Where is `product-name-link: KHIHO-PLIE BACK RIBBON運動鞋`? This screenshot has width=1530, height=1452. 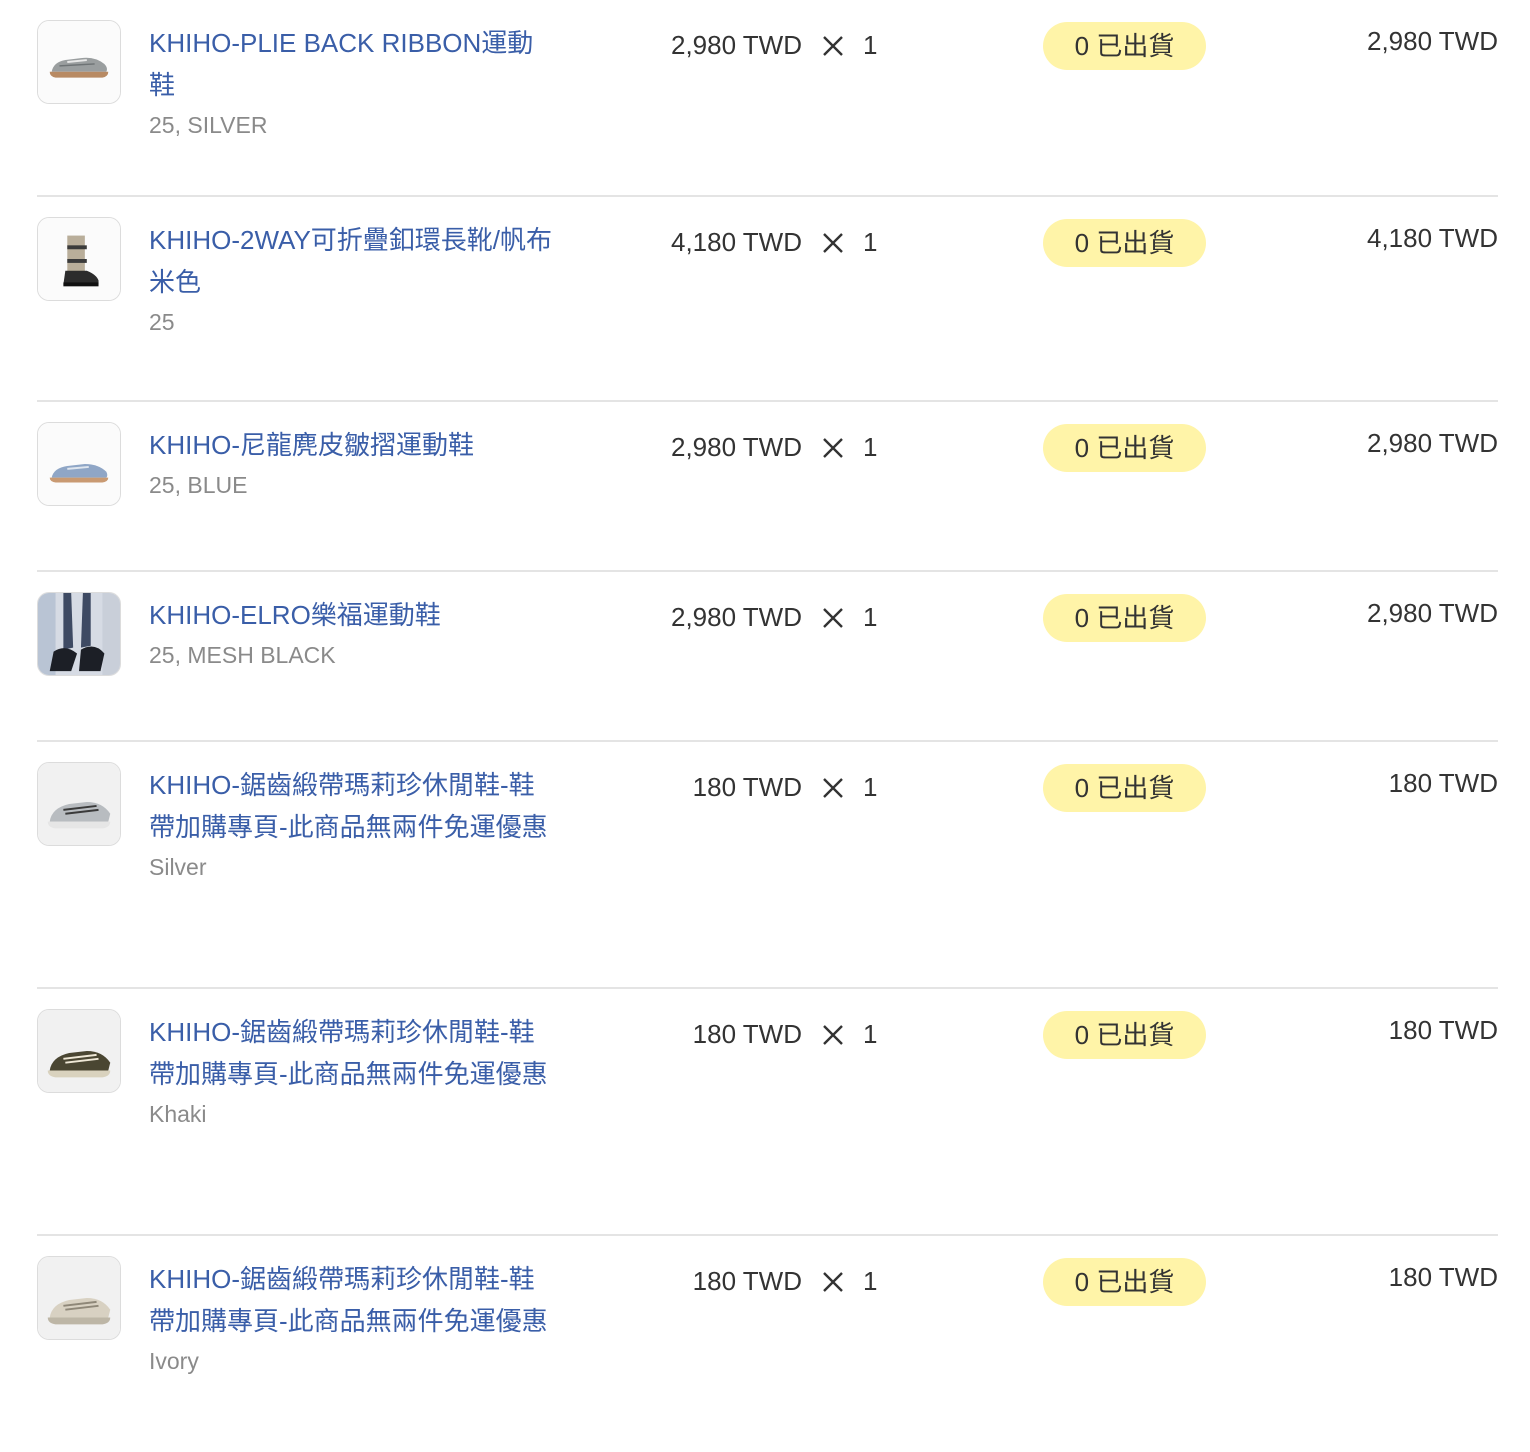
product-name-link: KHIHO-PLIE BACK RIBBON運動鞋 is located at coordinates (354, 64).